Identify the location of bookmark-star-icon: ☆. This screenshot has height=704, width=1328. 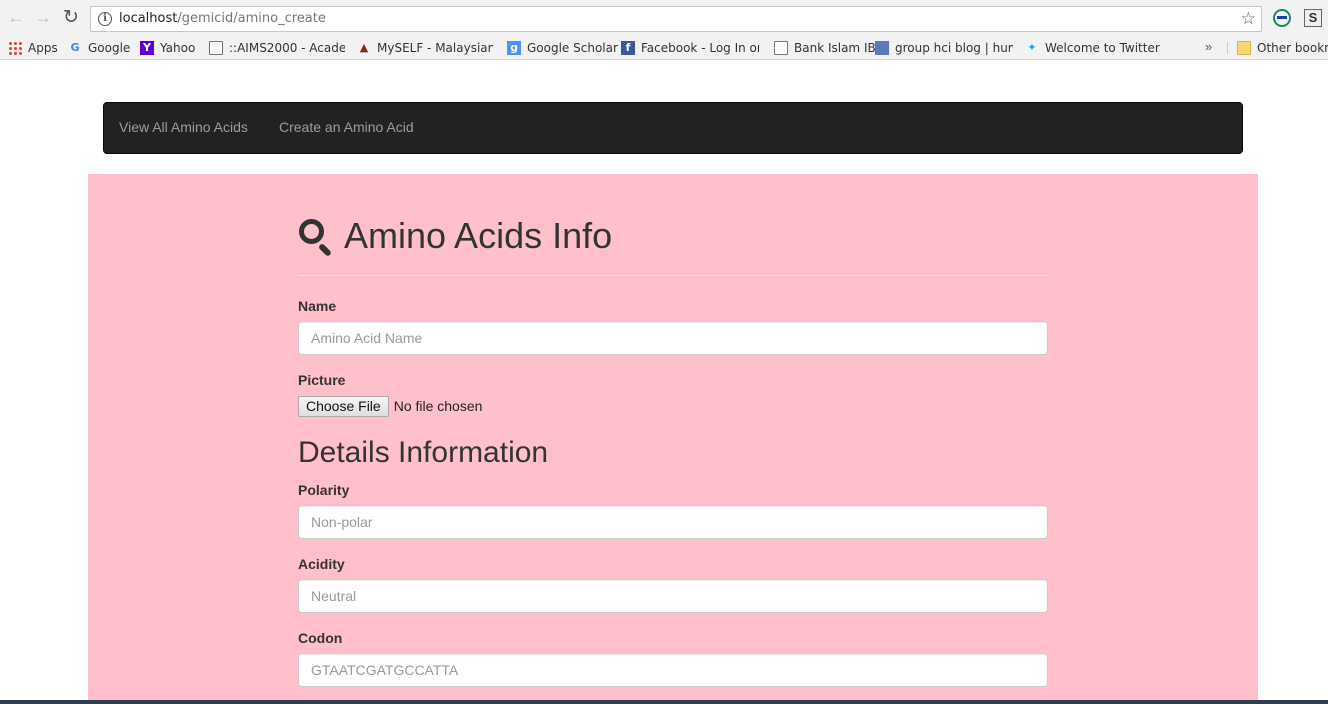
(1248, 19).